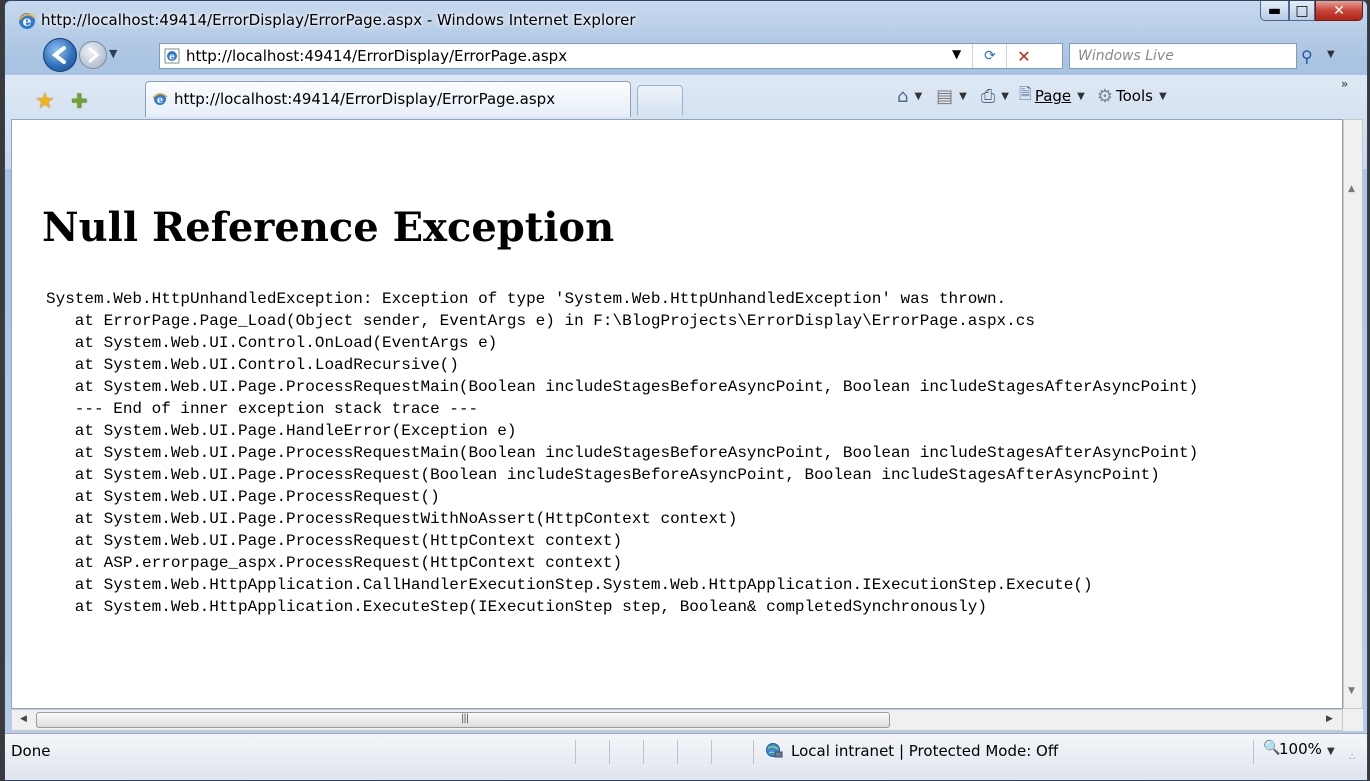  Describe the element at coordinates (113, 53) in the screenshot. I see `recent-pages-dropdown: ▼` at that location.